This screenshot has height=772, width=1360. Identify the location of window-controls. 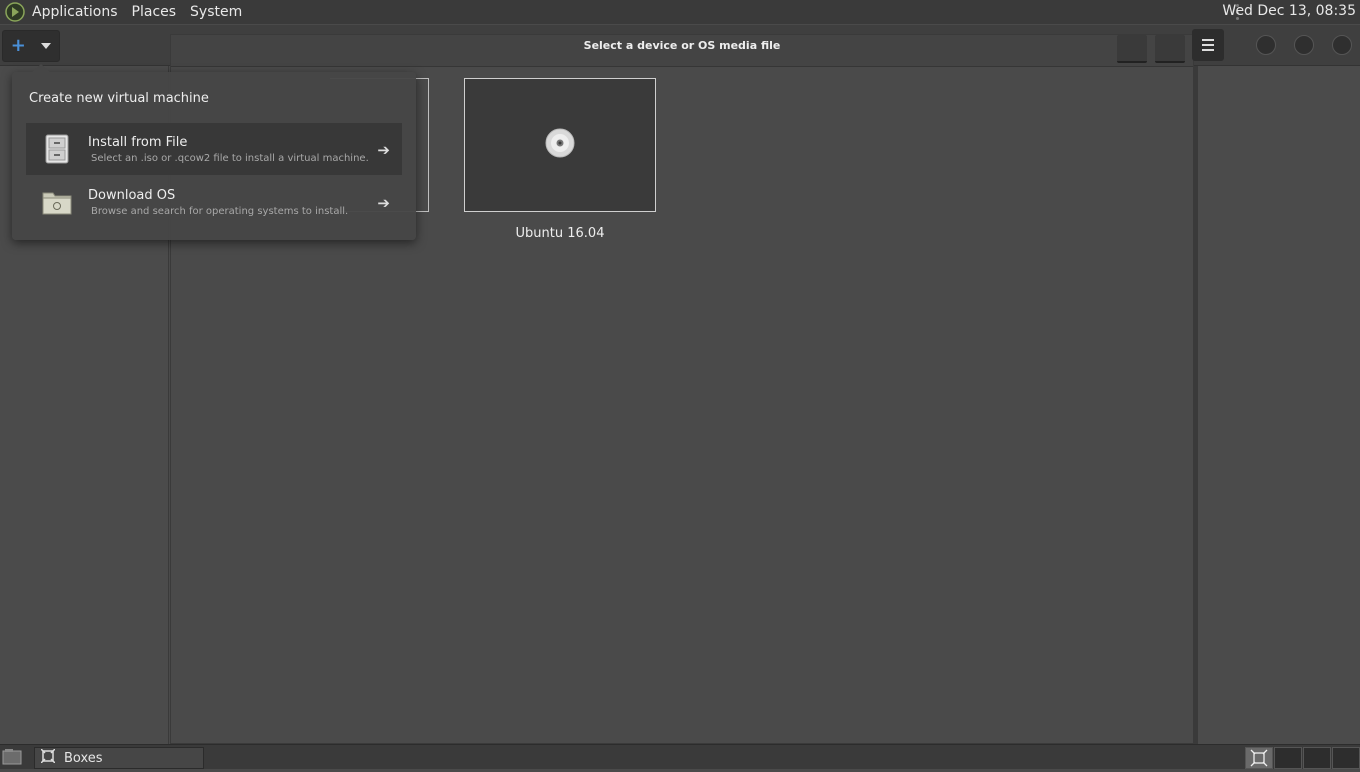
(1304, 45).